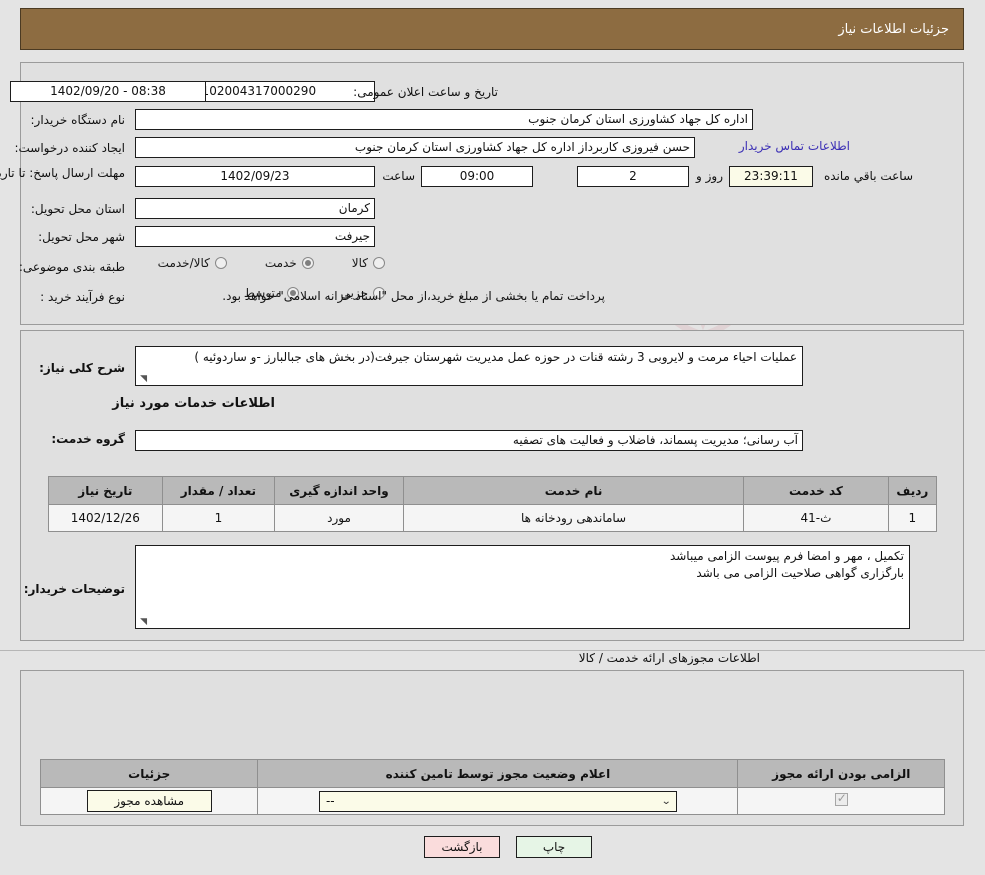 This screenshot has width=985, height=875. What do you see at coordinates (82, 368) in the screenshot?
I see `general-description-label: شرح کلی نیاز:` at bounding box center [82, 368].